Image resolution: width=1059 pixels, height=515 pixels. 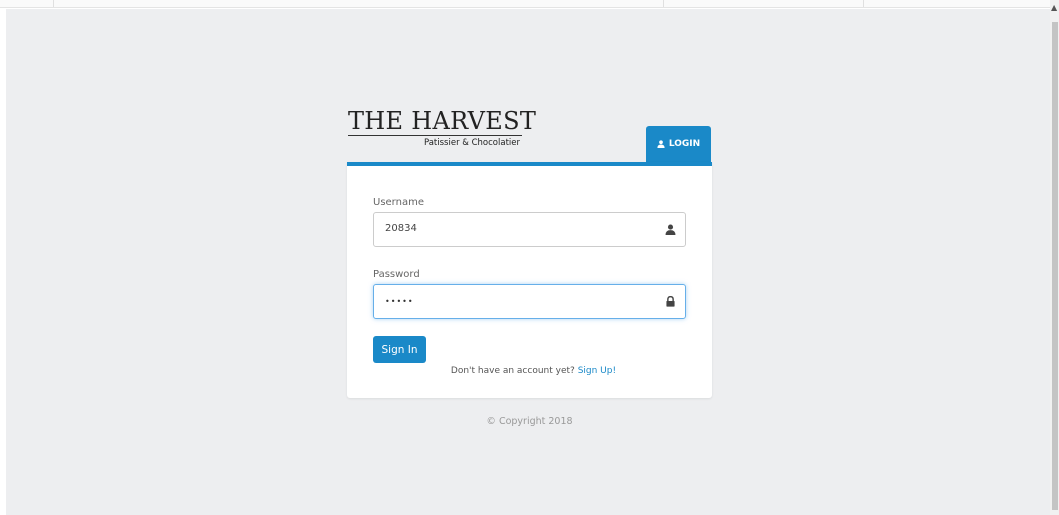 I want to click on signup-prompt-text: Don't have an account yet?, so click(x=512, y=371).